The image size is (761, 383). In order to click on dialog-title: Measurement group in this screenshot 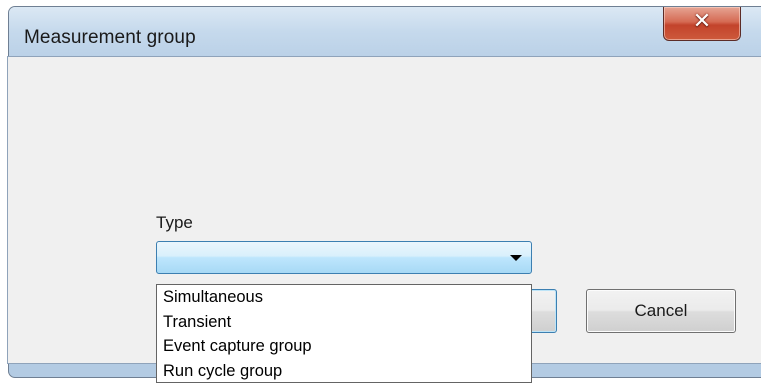, I will do `click(110, 37)`.